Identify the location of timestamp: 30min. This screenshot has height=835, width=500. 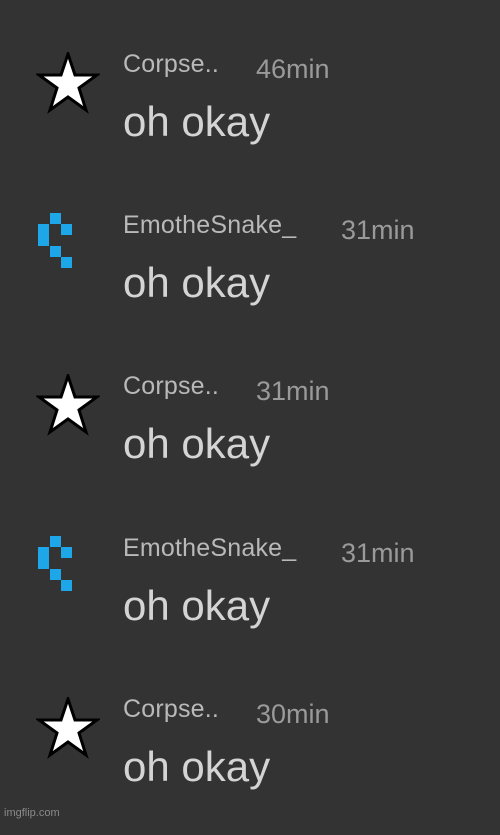
(293, 714).